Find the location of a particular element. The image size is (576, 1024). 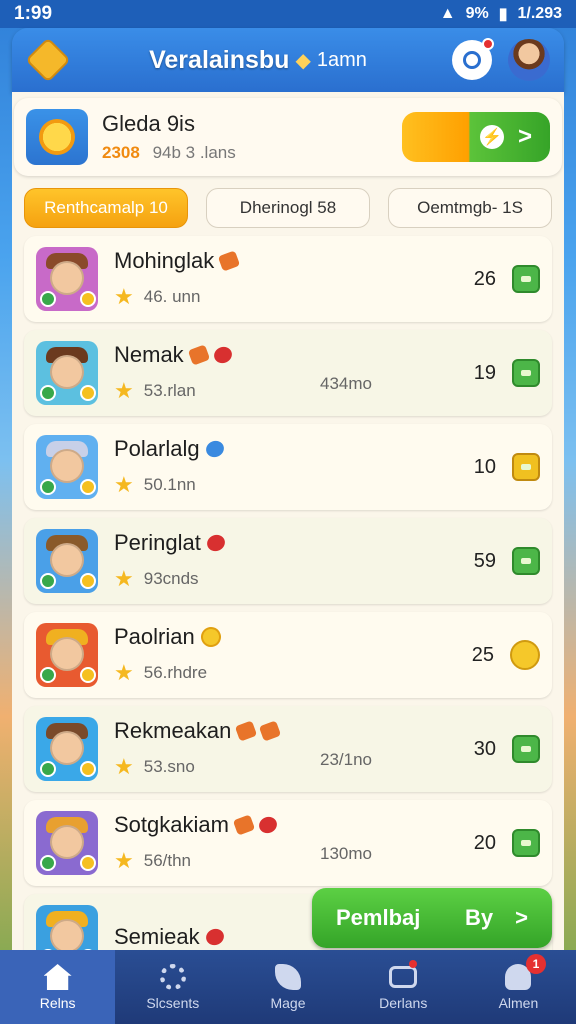

nav-item-3: Derlans is located at coordinates (403, 987).